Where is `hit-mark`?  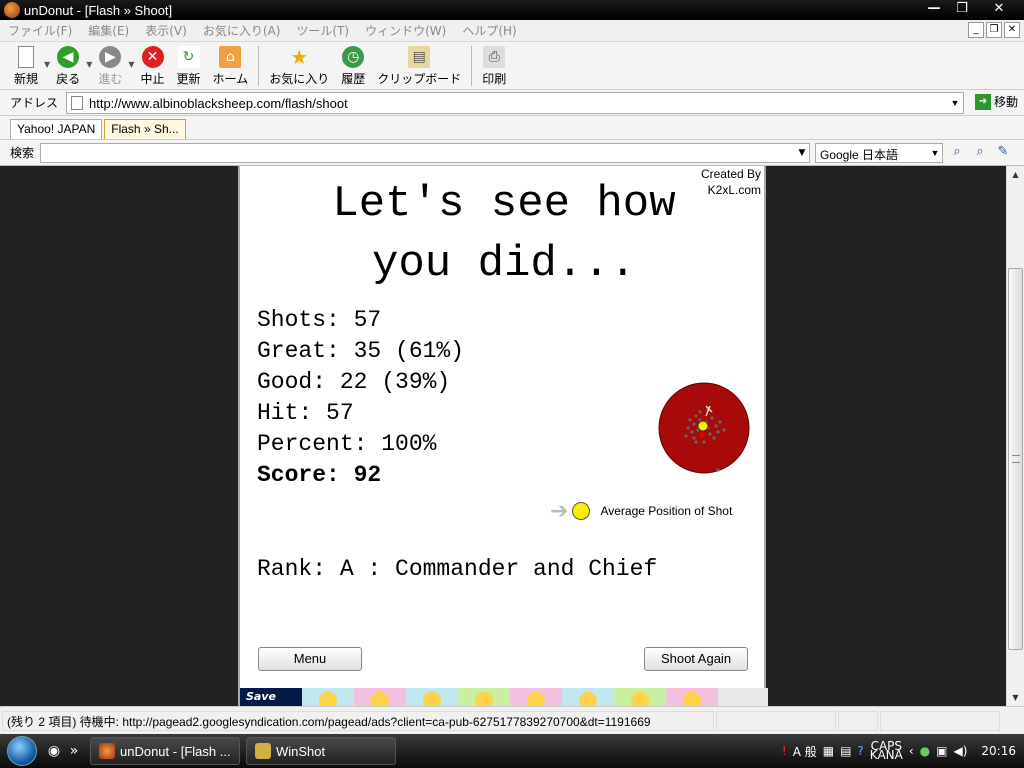
hit-mark is located at coordinates (702, 434).